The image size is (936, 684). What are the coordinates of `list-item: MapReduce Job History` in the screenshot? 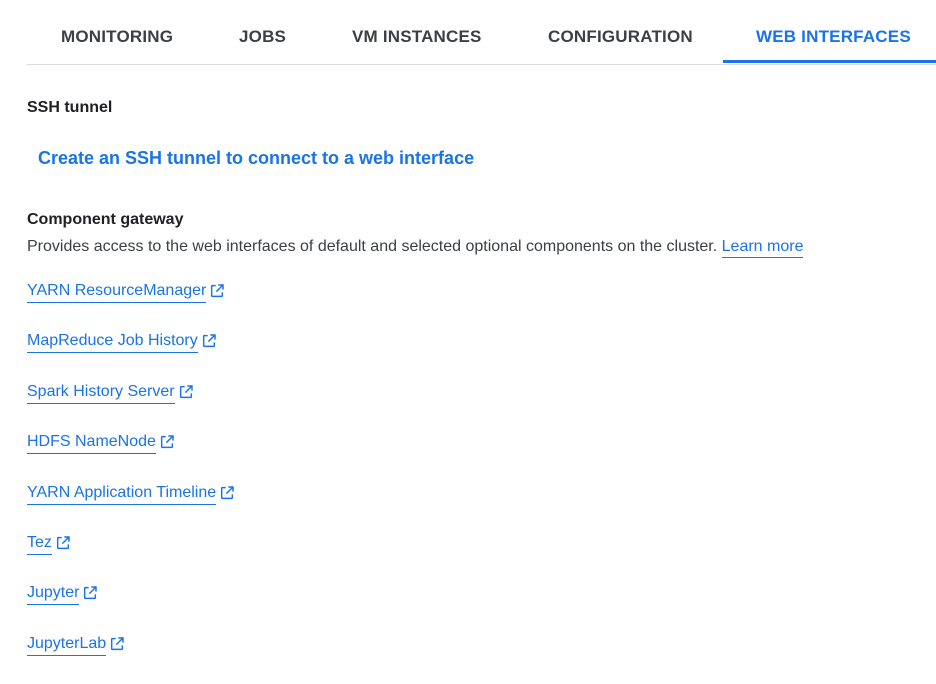 It's located at (131, 357).